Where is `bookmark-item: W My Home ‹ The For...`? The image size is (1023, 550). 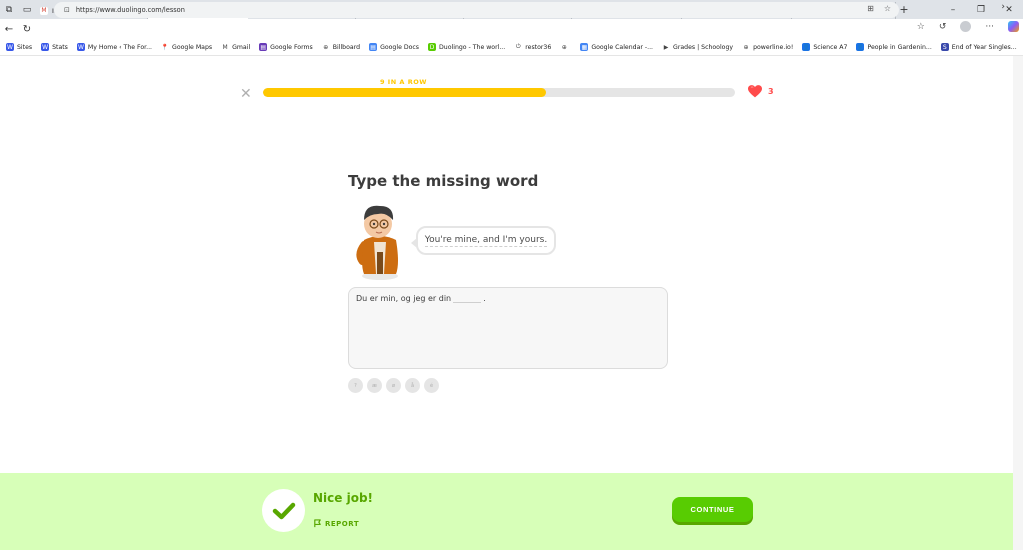 bookmark-item: W My Home ‹ The For... is located at coordinates (114, 47).